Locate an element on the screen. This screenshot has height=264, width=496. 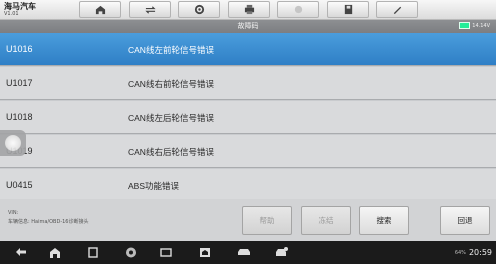
home-button is located at coordinates (100, 9).